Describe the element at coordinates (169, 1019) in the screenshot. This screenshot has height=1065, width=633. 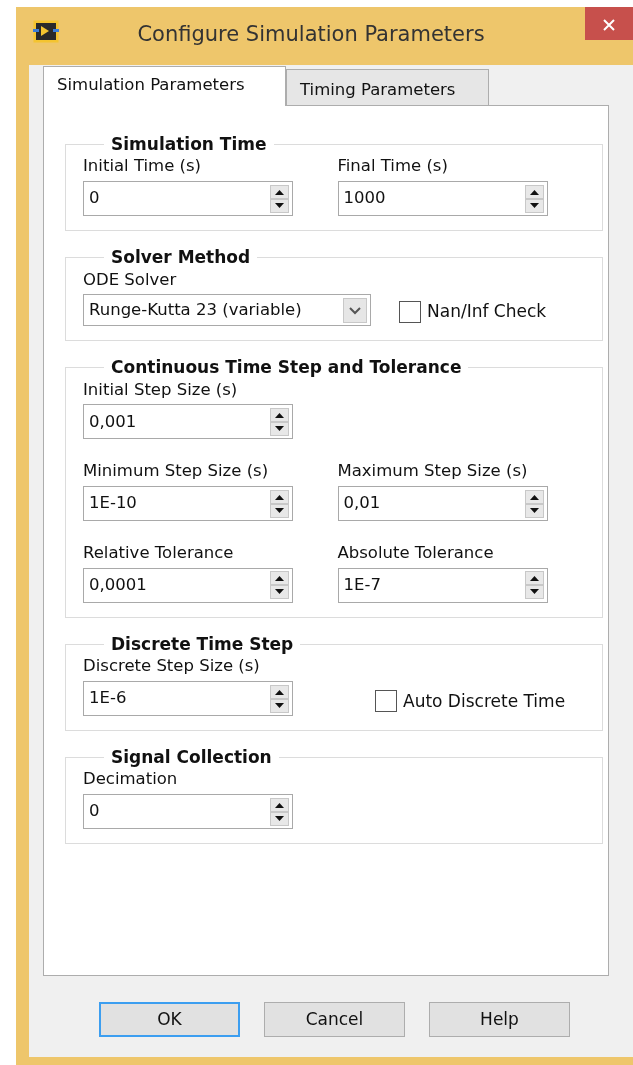
I see `dialog-button: OK` at that location.